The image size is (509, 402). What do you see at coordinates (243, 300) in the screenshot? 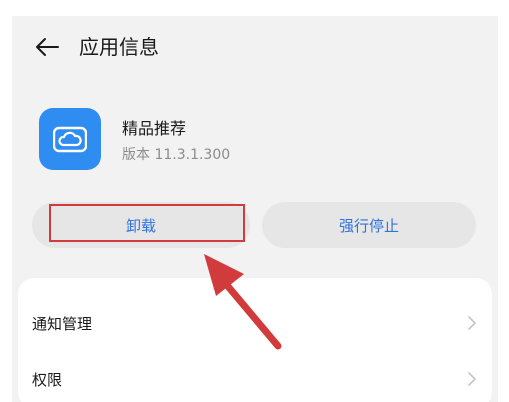
I see `annotation-arrow` at bounding box center [243, 300].